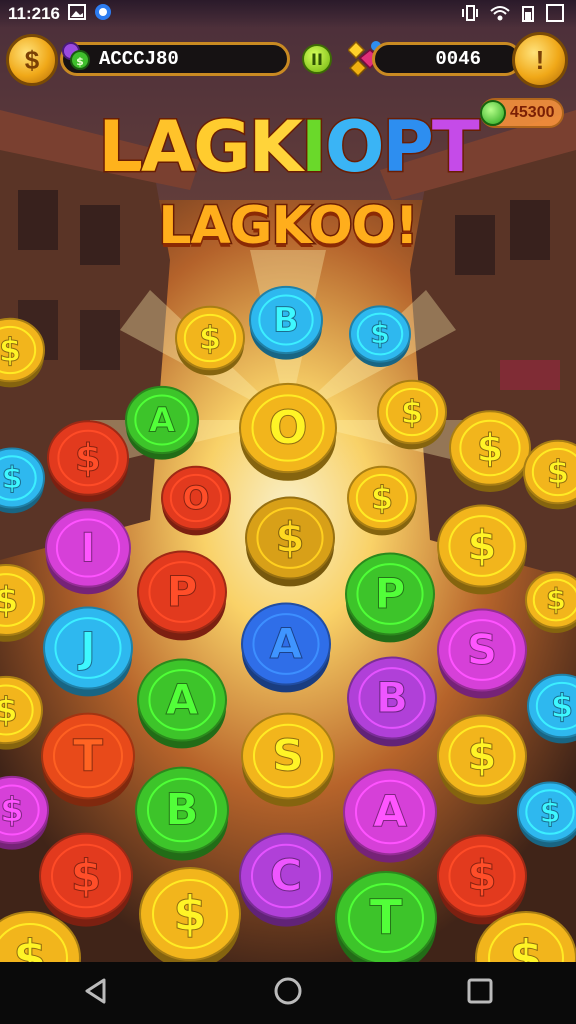 This screenshot has height=1024, width=576. I want to click on recents-button, so click(480, 993).